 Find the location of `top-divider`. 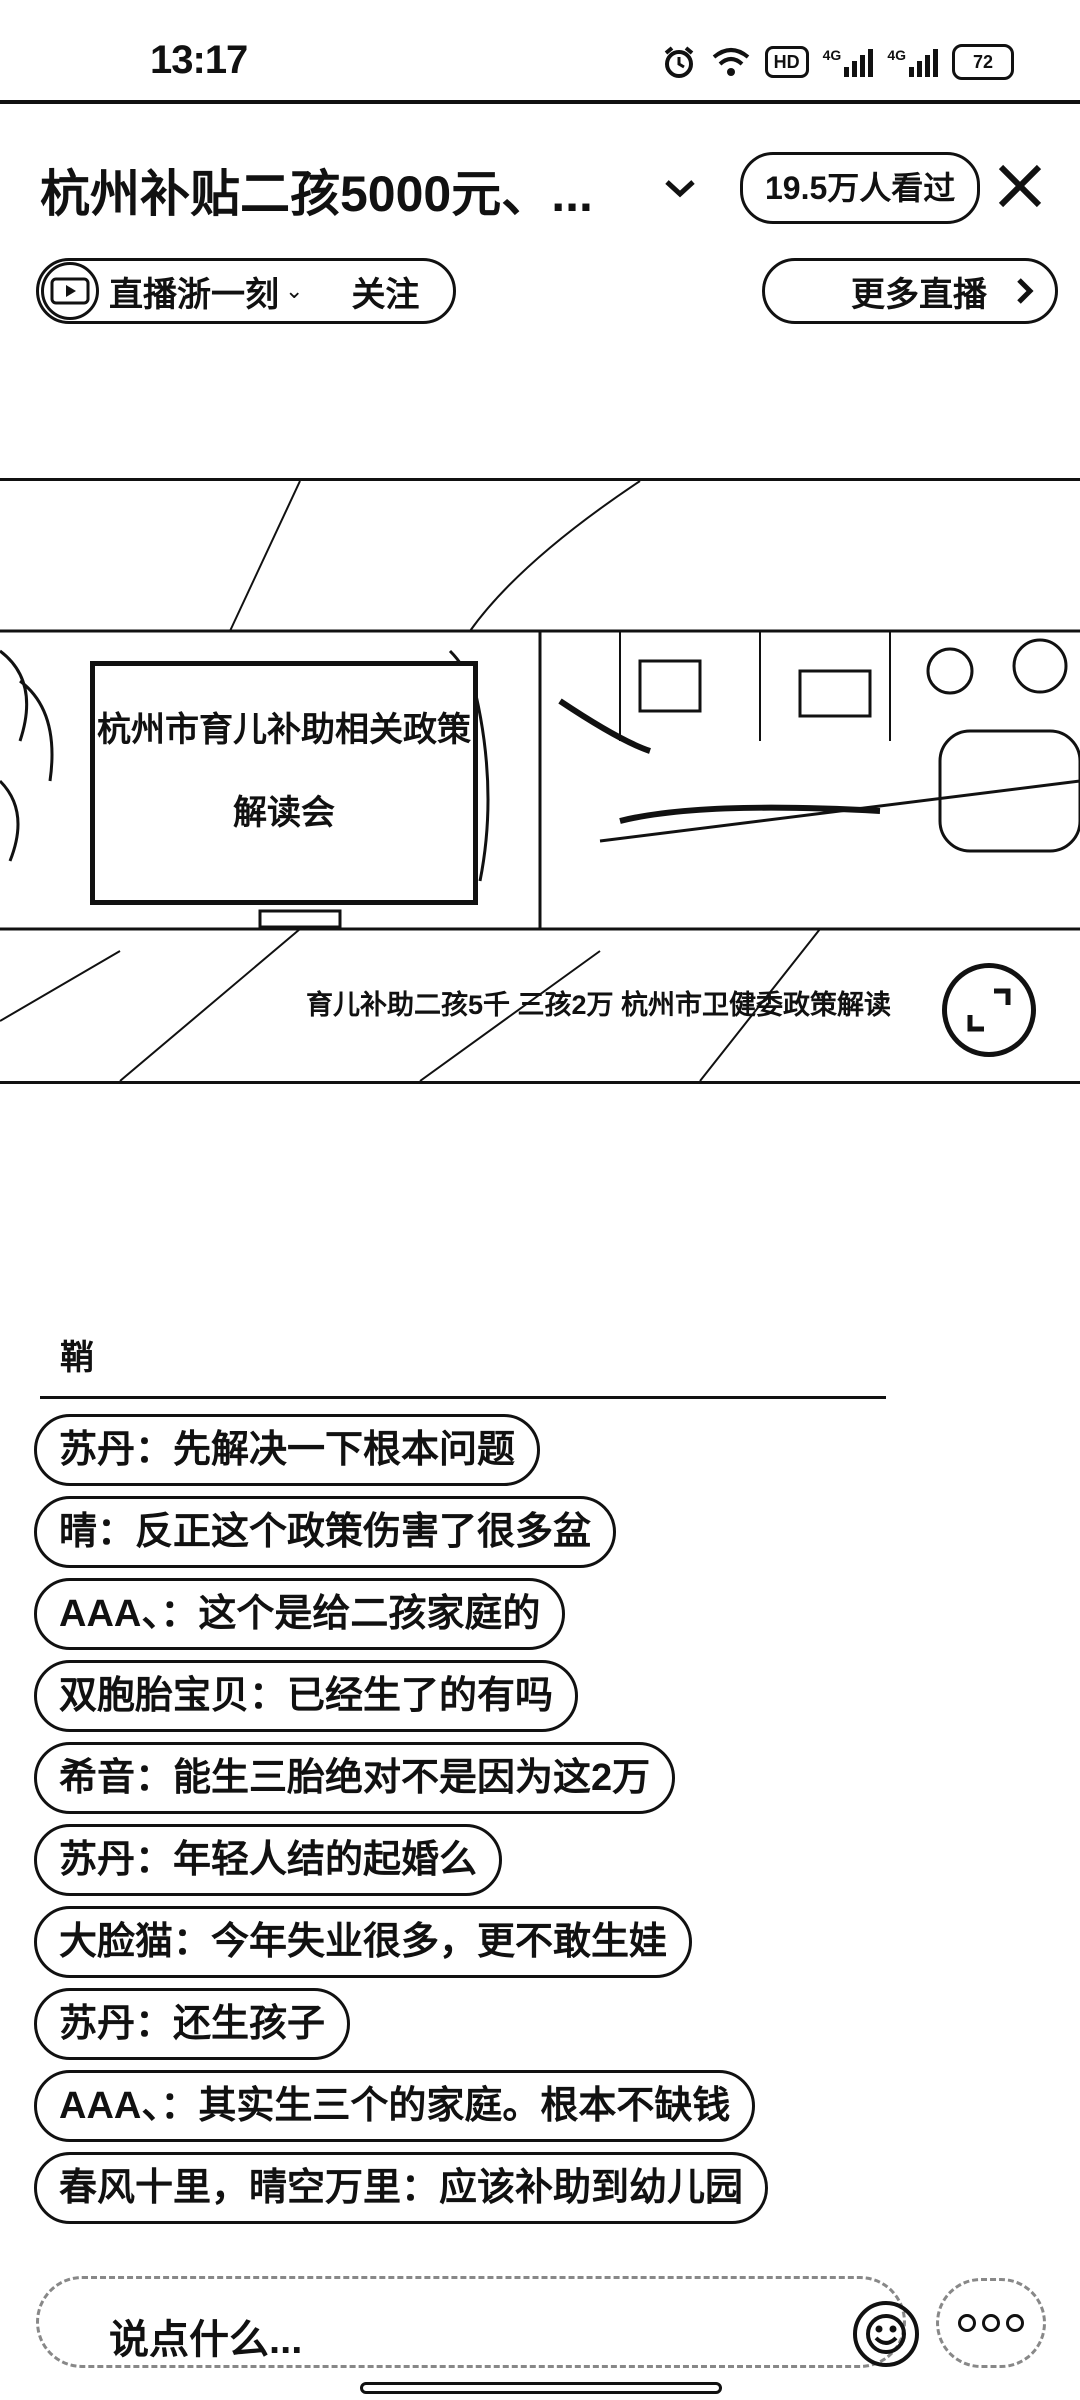

top-divider is located at coordinates (540, 102).